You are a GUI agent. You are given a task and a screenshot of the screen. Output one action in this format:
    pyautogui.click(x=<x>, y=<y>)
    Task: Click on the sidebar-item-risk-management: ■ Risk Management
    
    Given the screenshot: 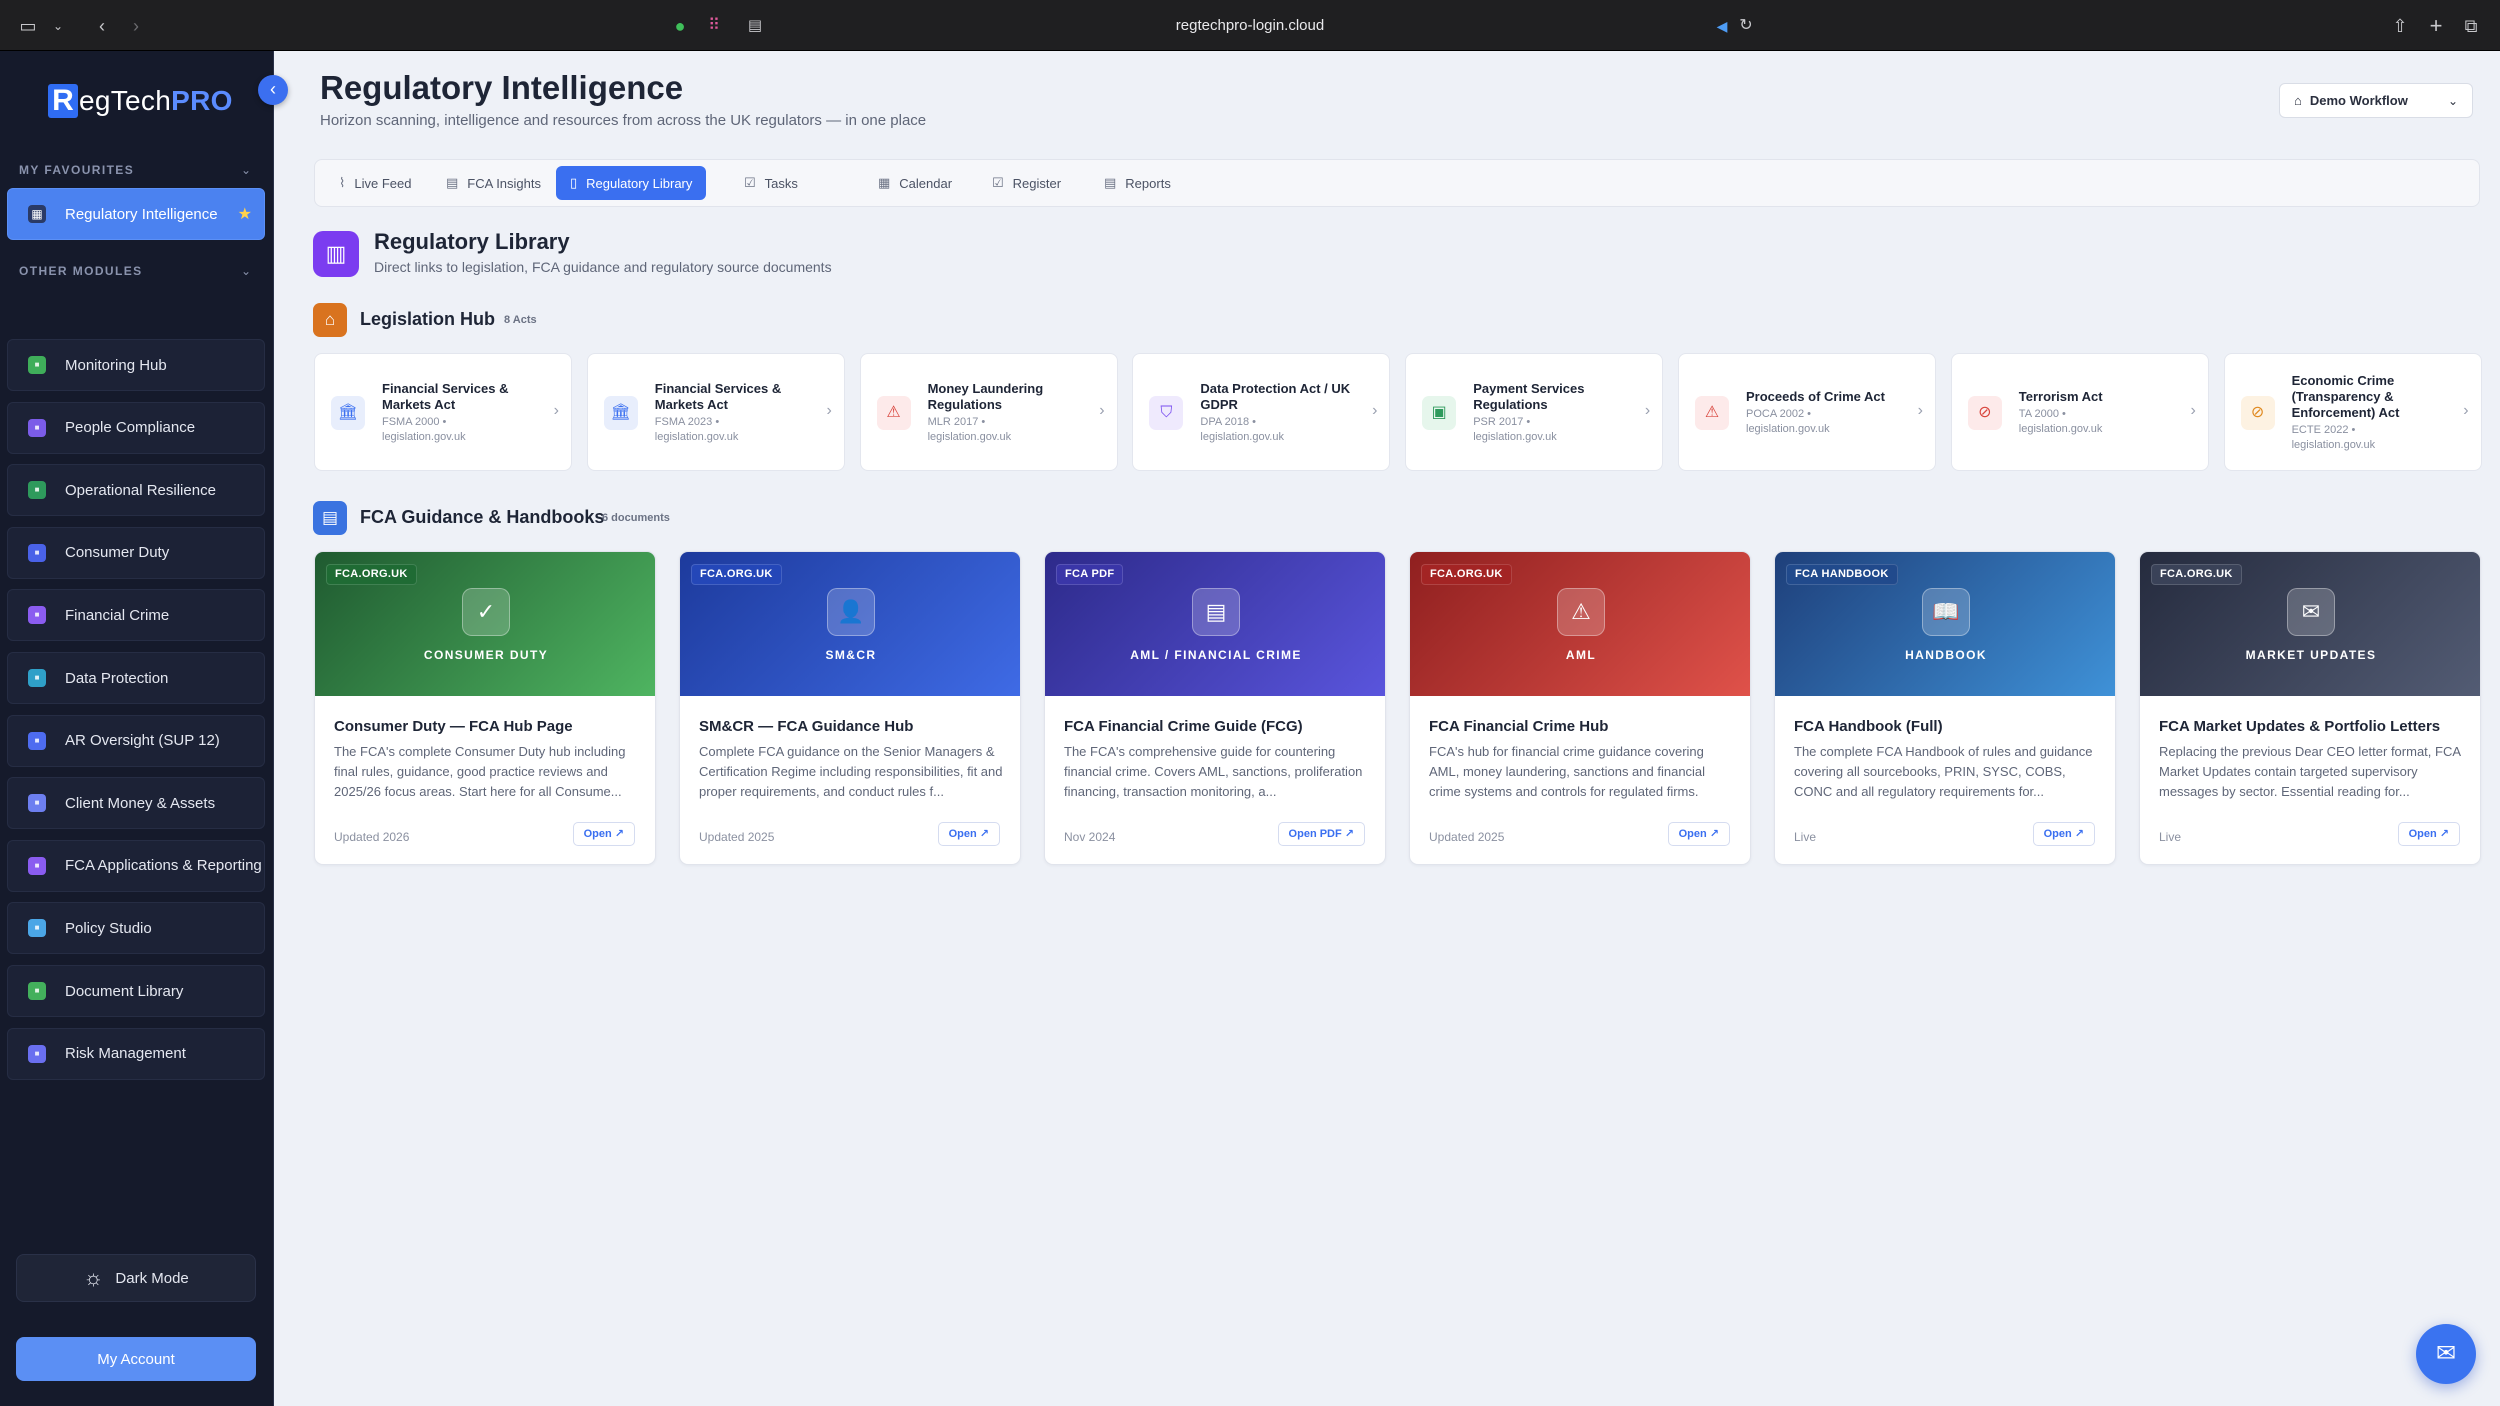 What is the action you would take?
    pyautogui.click(x=136, y=1053)
    